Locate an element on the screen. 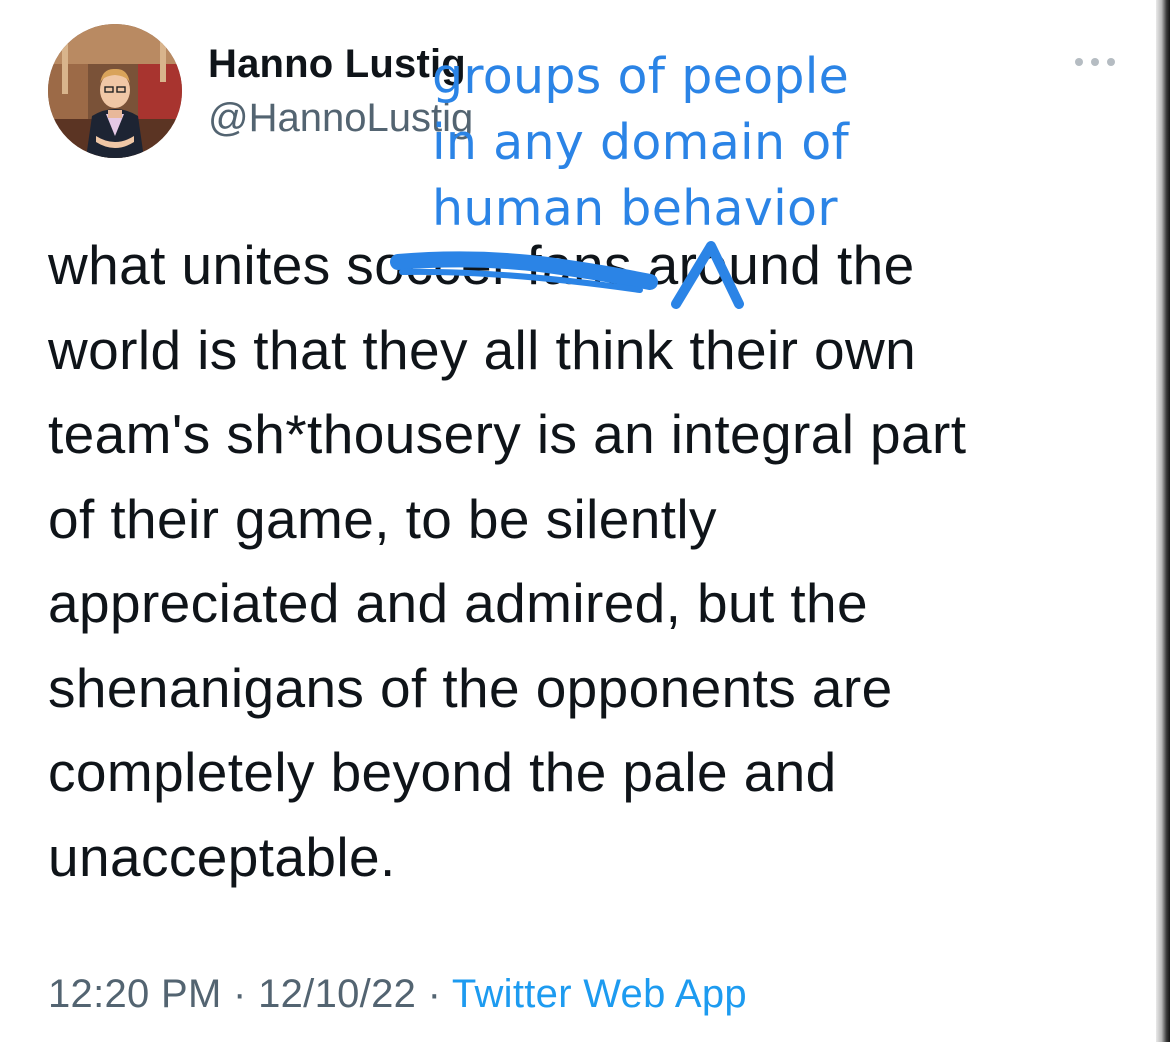  phone-edge is located at coordinates (1163, 521).